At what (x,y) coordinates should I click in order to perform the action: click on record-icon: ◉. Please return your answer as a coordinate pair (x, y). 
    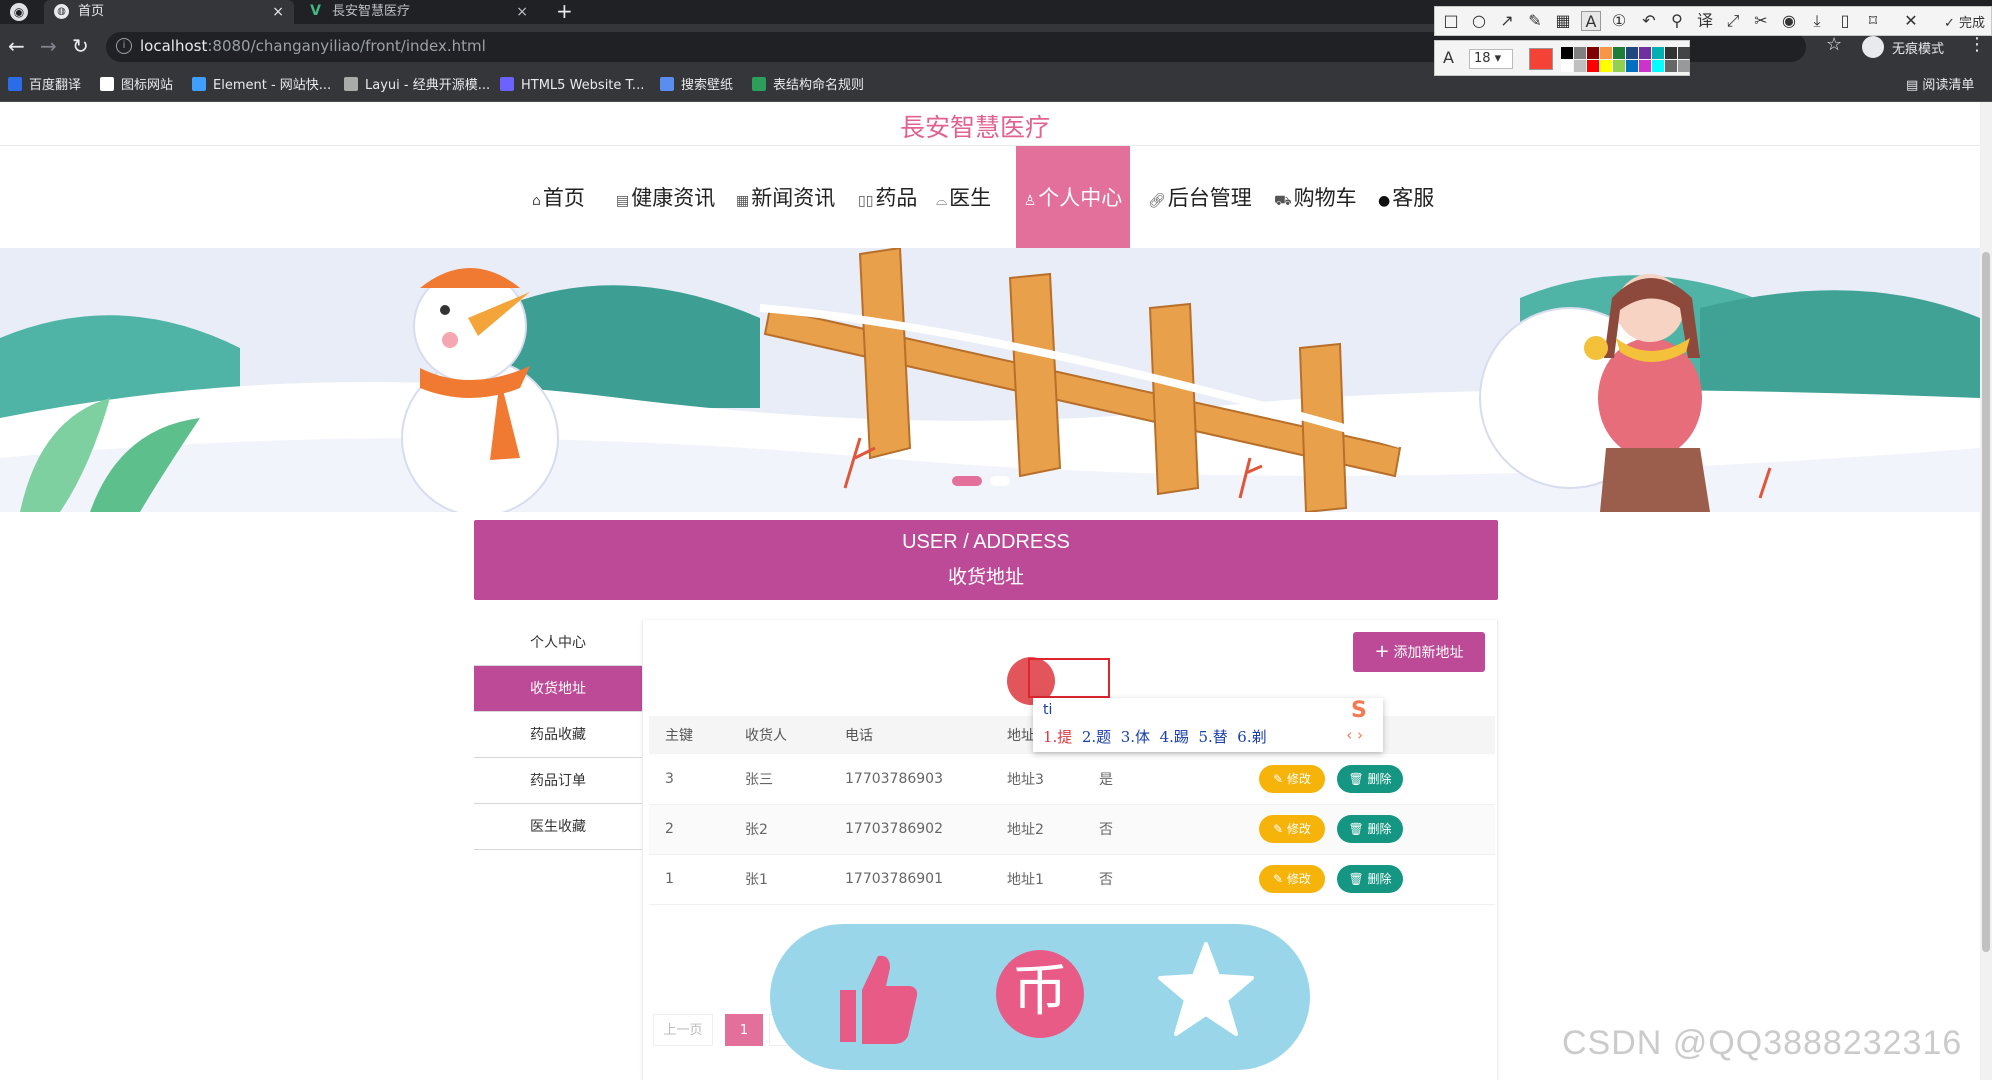
    Looking at the image, I should click on (1789, 21).